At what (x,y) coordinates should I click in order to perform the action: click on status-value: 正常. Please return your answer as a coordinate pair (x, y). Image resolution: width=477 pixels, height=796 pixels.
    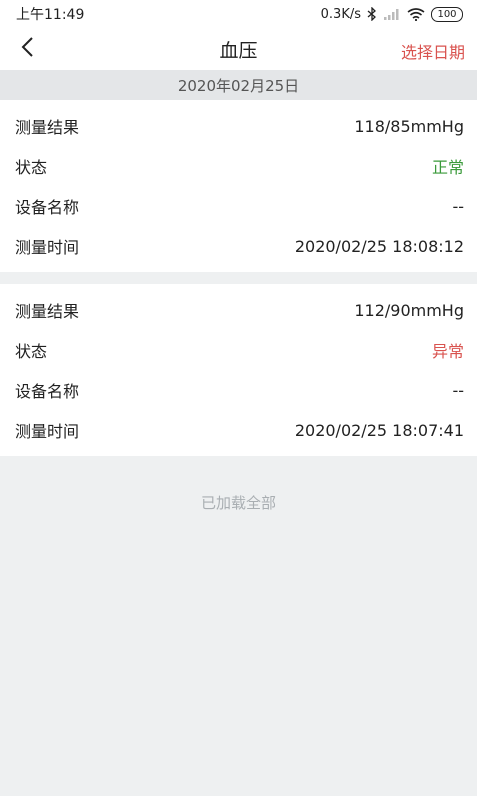
    Looking at the image, I should click on (447, 167).